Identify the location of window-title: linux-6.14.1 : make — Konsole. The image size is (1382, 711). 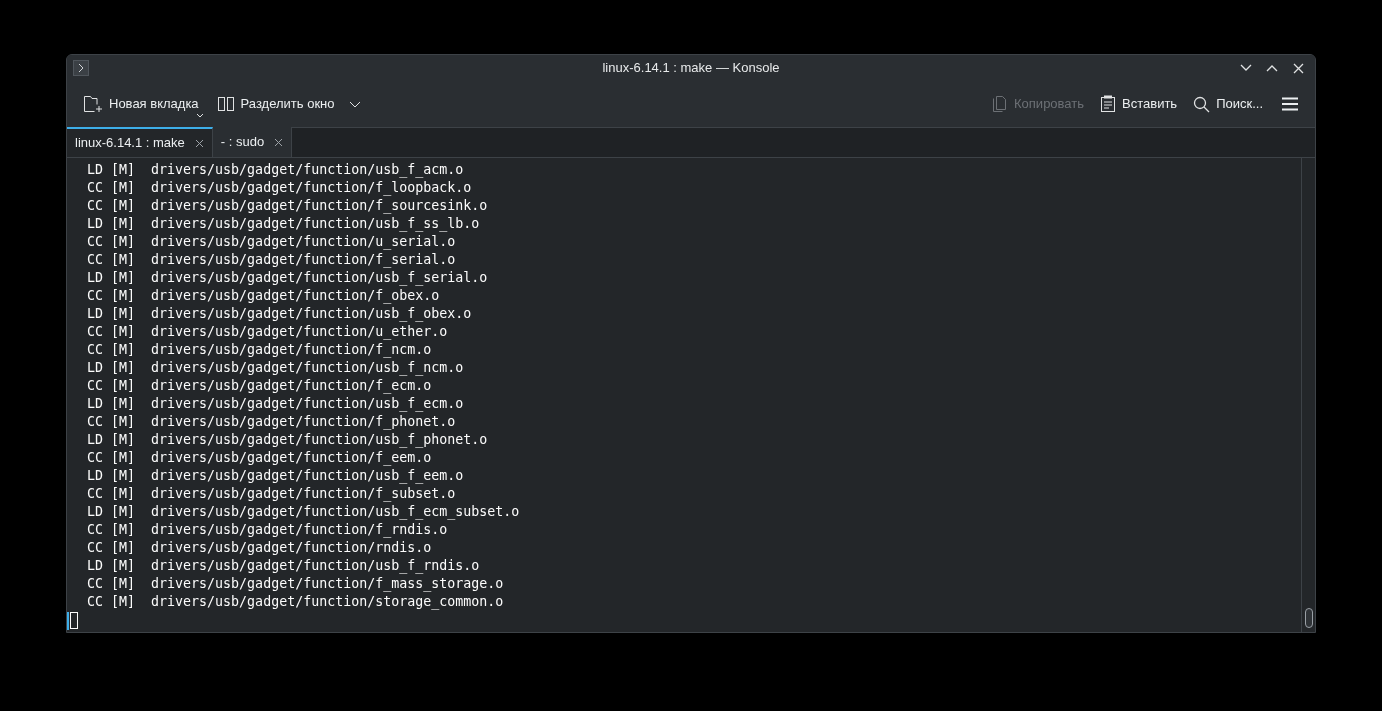
(691, 68).